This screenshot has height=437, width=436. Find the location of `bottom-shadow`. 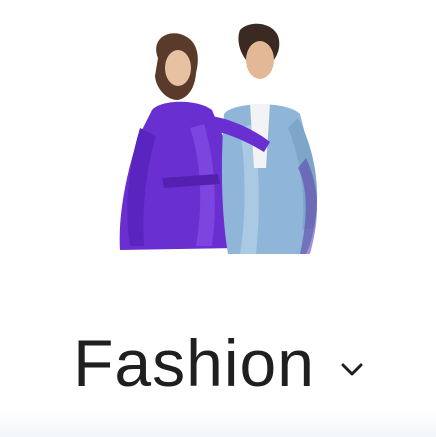

bottom-shadow is located at coordinates (218, 423).